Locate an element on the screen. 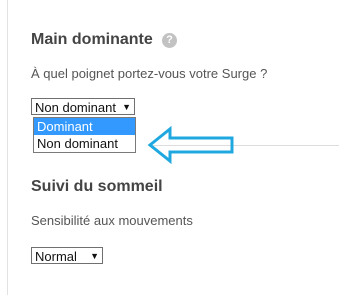 This screenshot has width=339, height=295. dominant-hand-select: Non dominant ▼ is located at coordinates (83, 106).